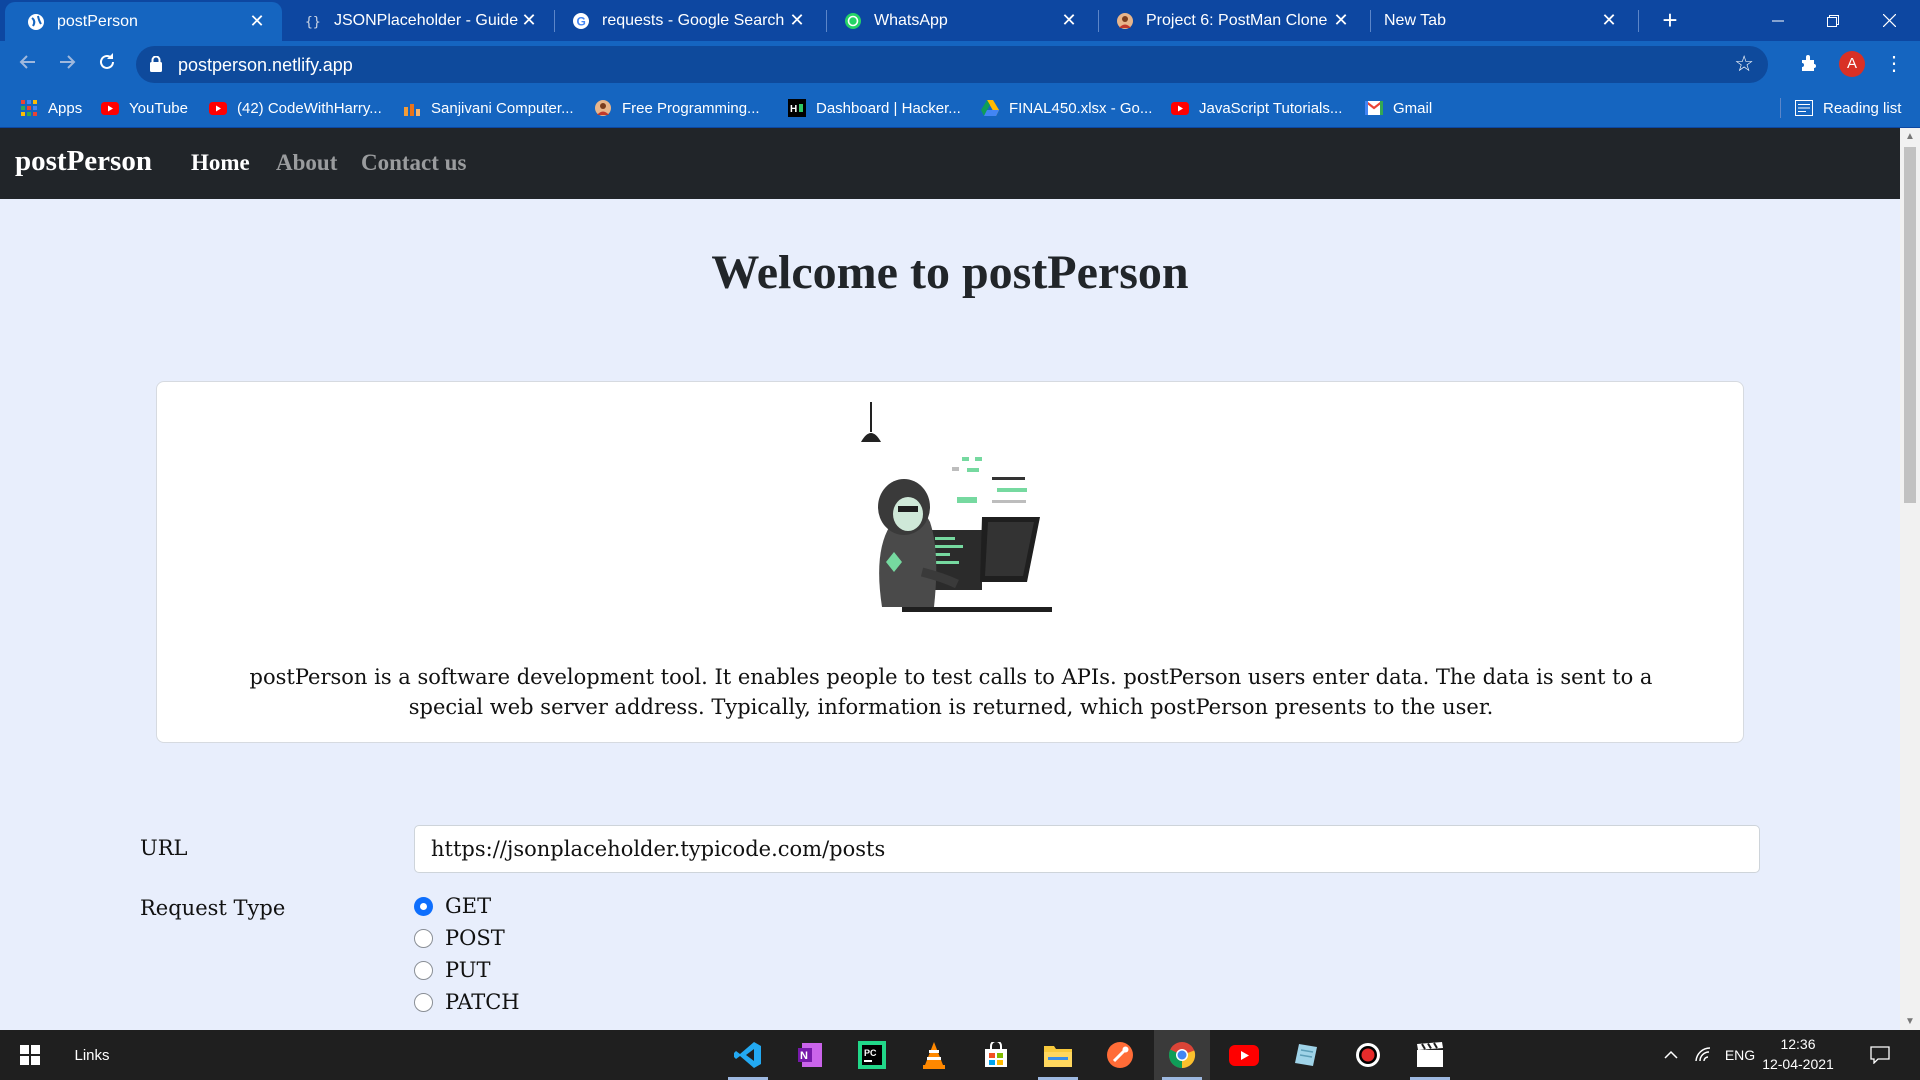  Describe the element at coordinates (418, 20) in the screenshot. I see `tab-jsonplaceholder: {} JSONPlaceholder - Guide ✕` at that location.